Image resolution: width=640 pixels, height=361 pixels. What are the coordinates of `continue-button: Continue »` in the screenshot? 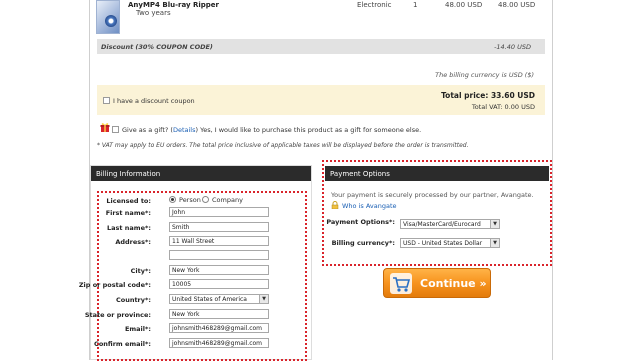 It's located at (437, 283).